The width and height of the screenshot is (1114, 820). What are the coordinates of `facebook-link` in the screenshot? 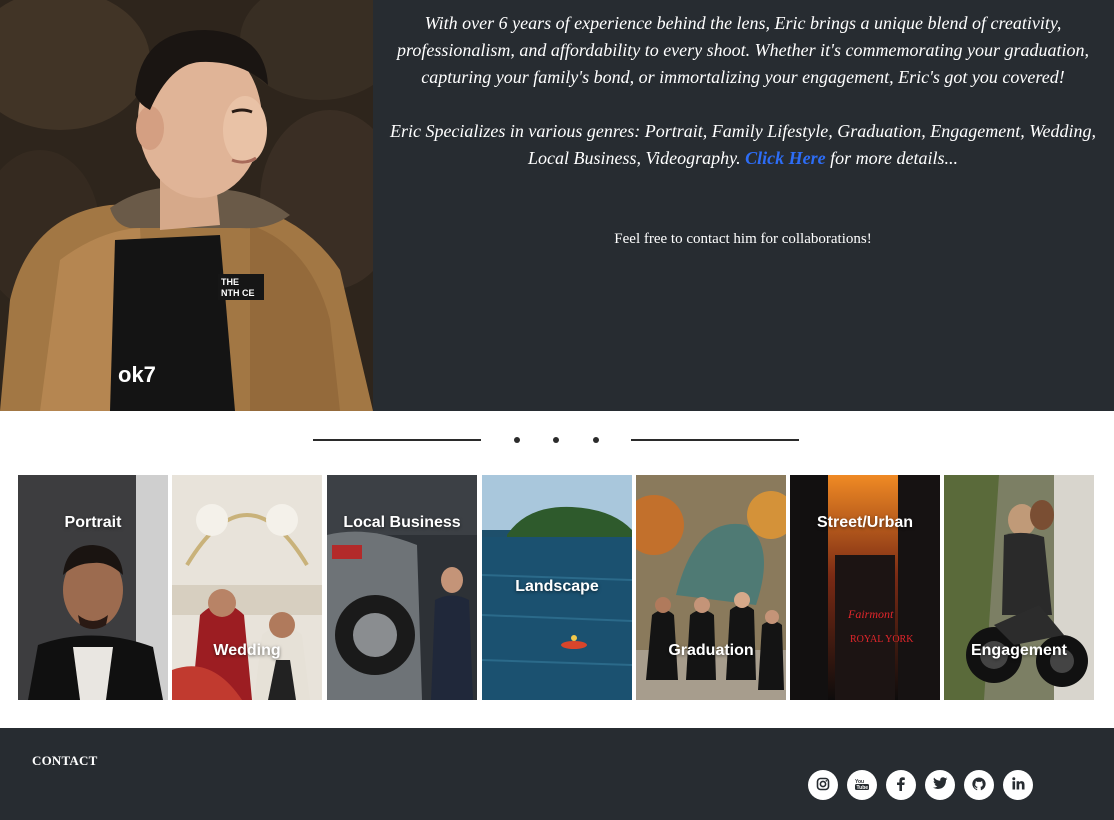 It's located at (901, 785).